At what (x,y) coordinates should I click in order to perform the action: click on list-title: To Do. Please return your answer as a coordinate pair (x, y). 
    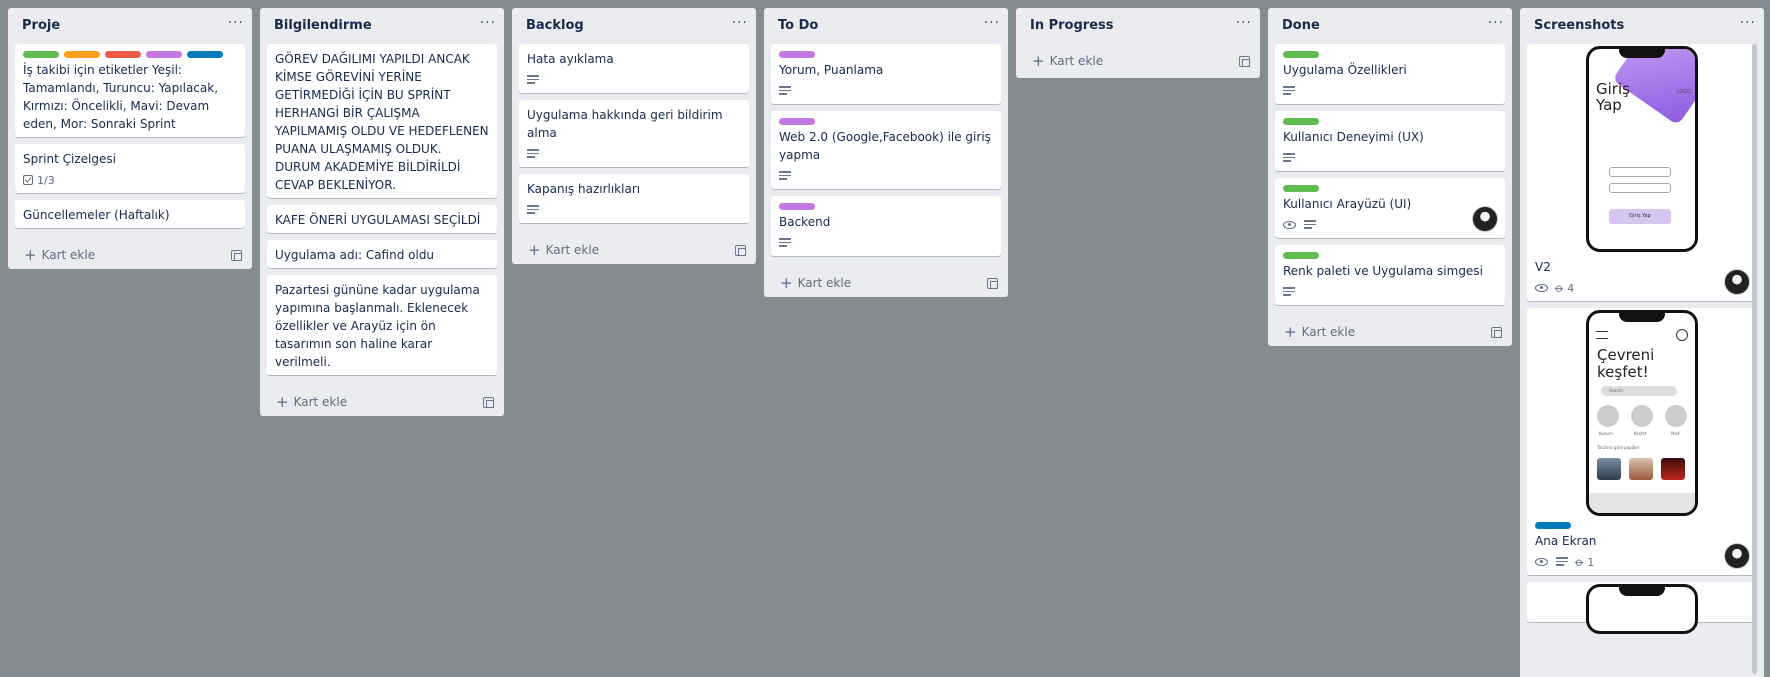
    Looking at the image, I should click on (798, 25).